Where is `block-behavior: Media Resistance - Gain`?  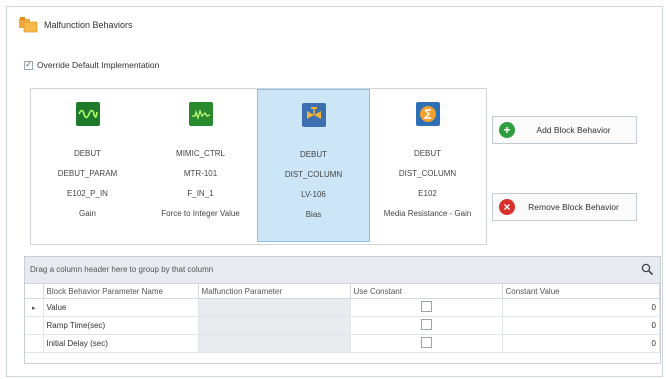 block-behavior: Media Resistance - Gain is located at coordinates (427, 213).